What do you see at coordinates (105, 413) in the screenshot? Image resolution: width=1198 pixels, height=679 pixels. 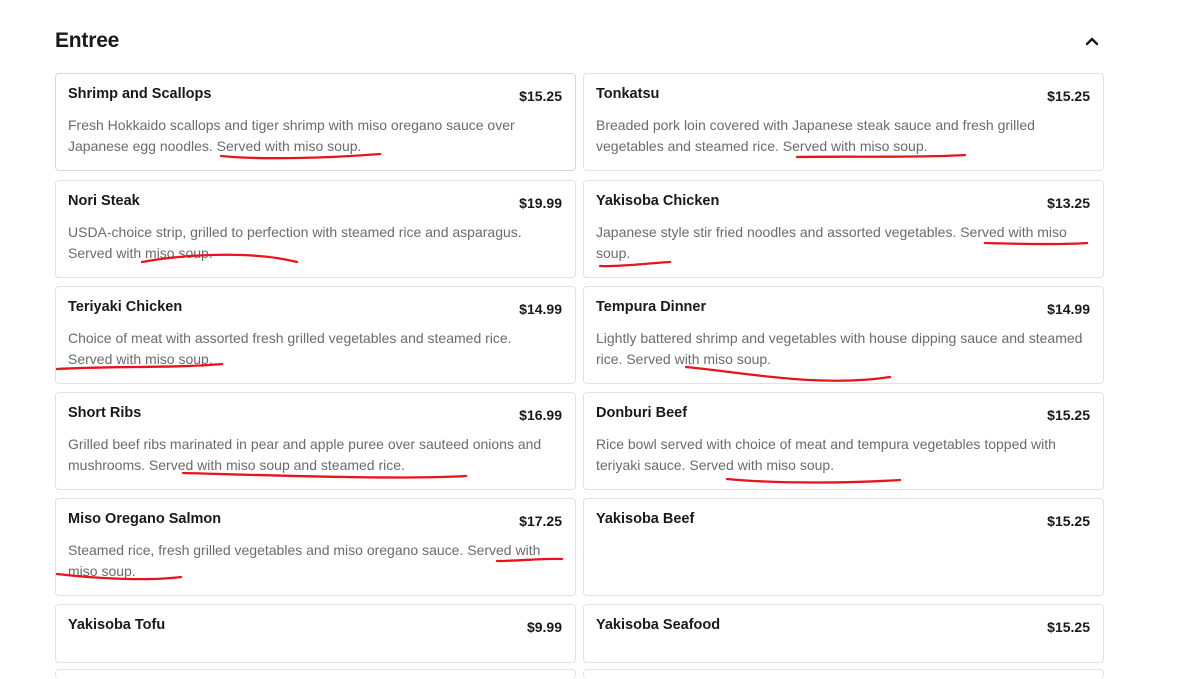 I see `item-name: Short Ribs` at bounding box center [105, 413].